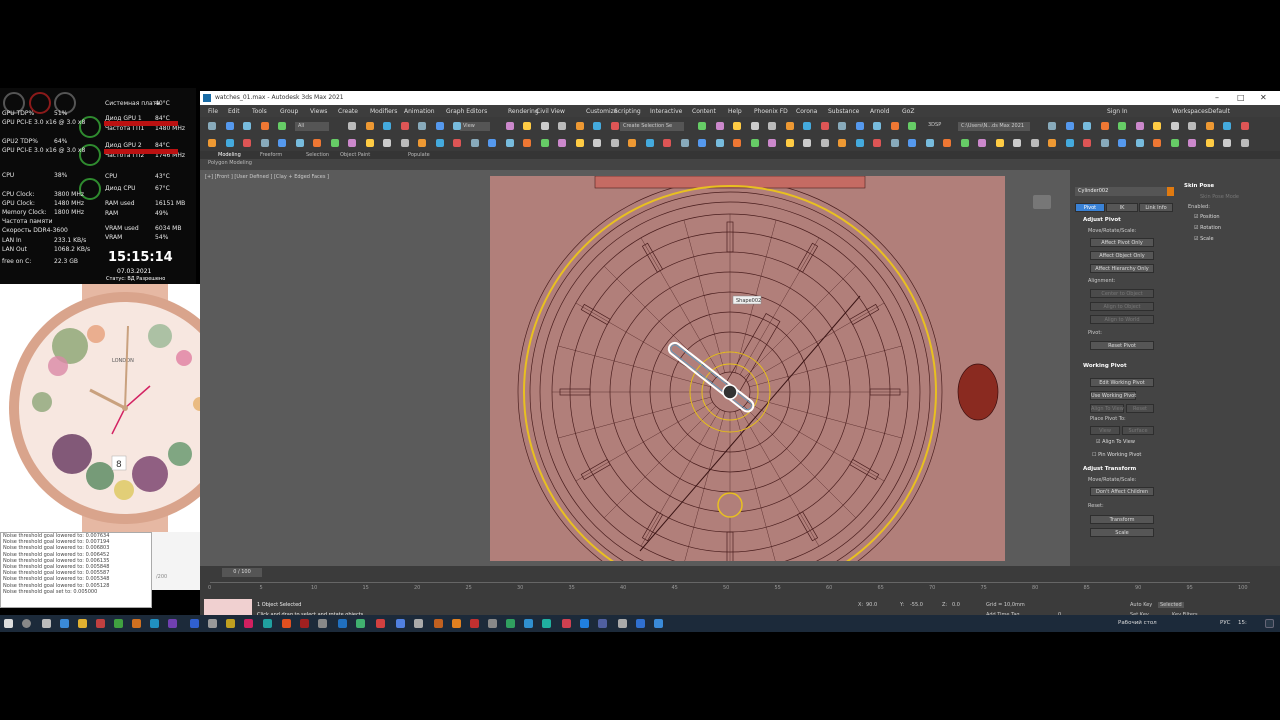  Describe the element at coordinates (1122, 293) in the screenshot. I see `center-to-object-button: Center to Object` at that location.